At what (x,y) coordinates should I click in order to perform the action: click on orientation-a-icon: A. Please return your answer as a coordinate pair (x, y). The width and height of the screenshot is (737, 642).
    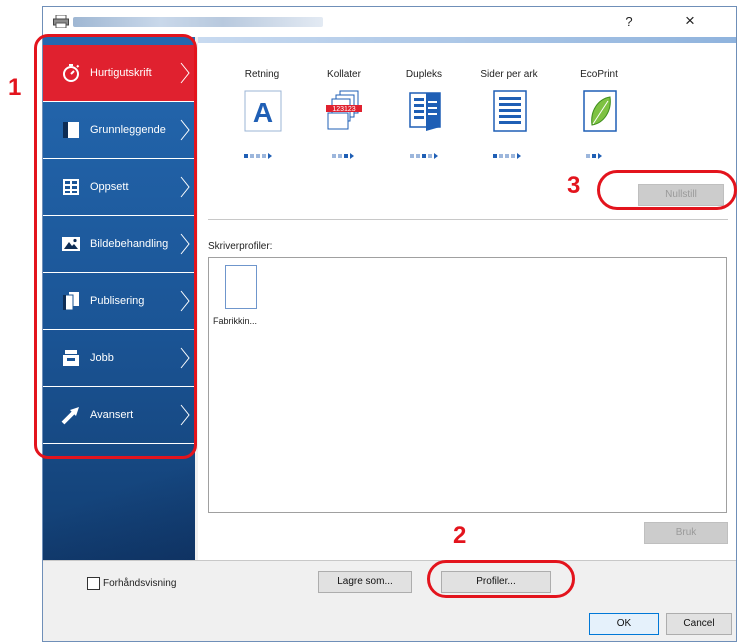
    Looking at the image, I should click on (263, 111).